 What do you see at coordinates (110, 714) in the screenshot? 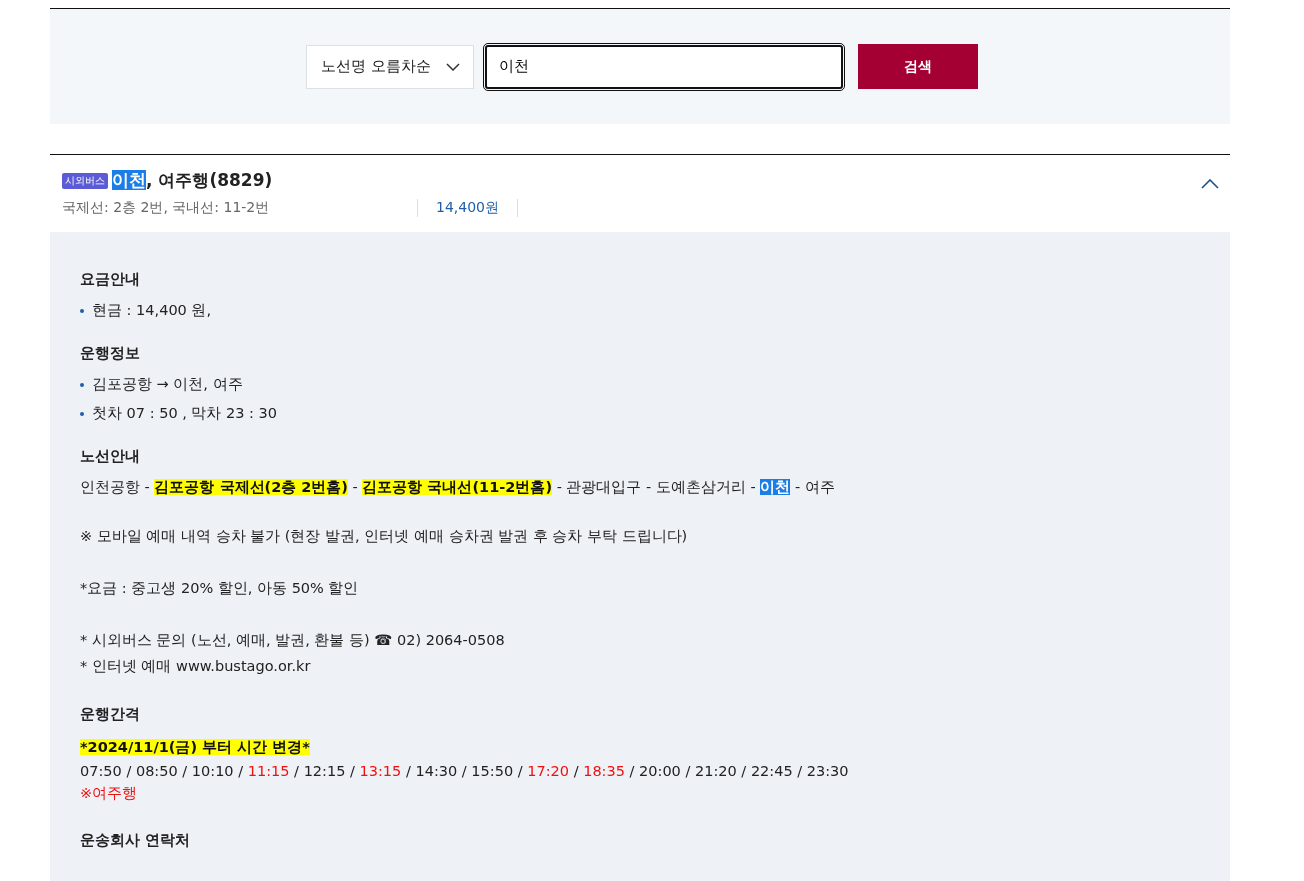
I see `section-heading: 운행간격` at bounding box center [110, 714].